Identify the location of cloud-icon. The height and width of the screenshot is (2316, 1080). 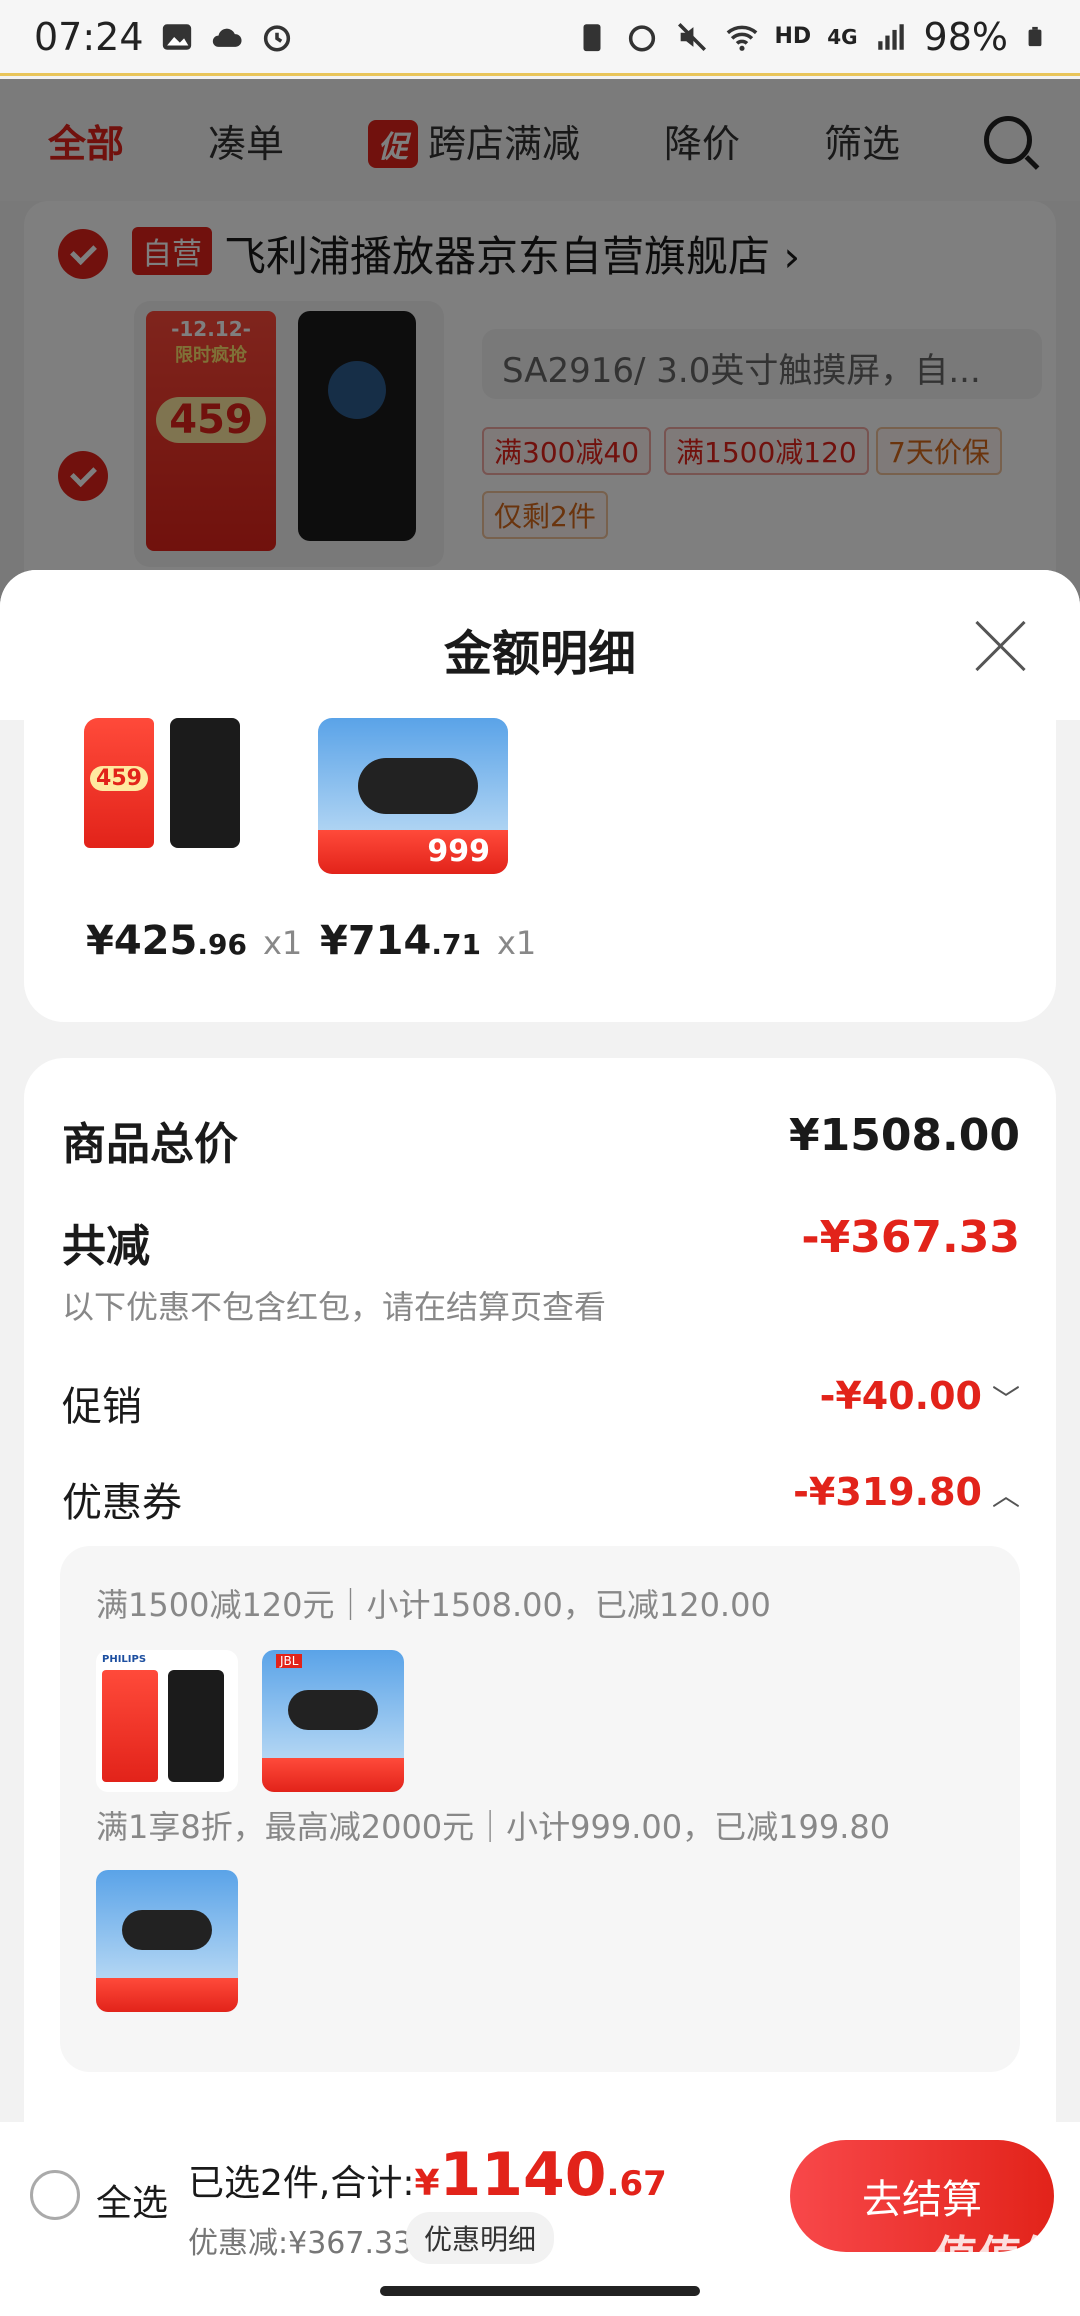
(227, 37).